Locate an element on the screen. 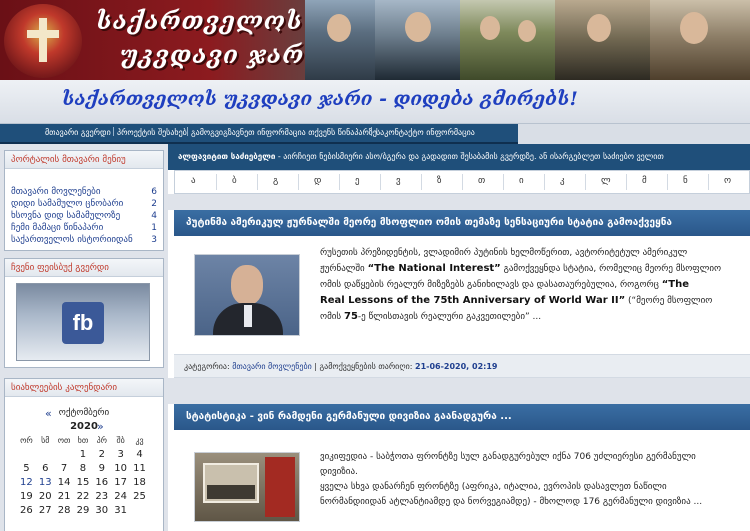 This screenshot has height=531, width=750. calendar-day: 8 is located at coordinates (83, 468).